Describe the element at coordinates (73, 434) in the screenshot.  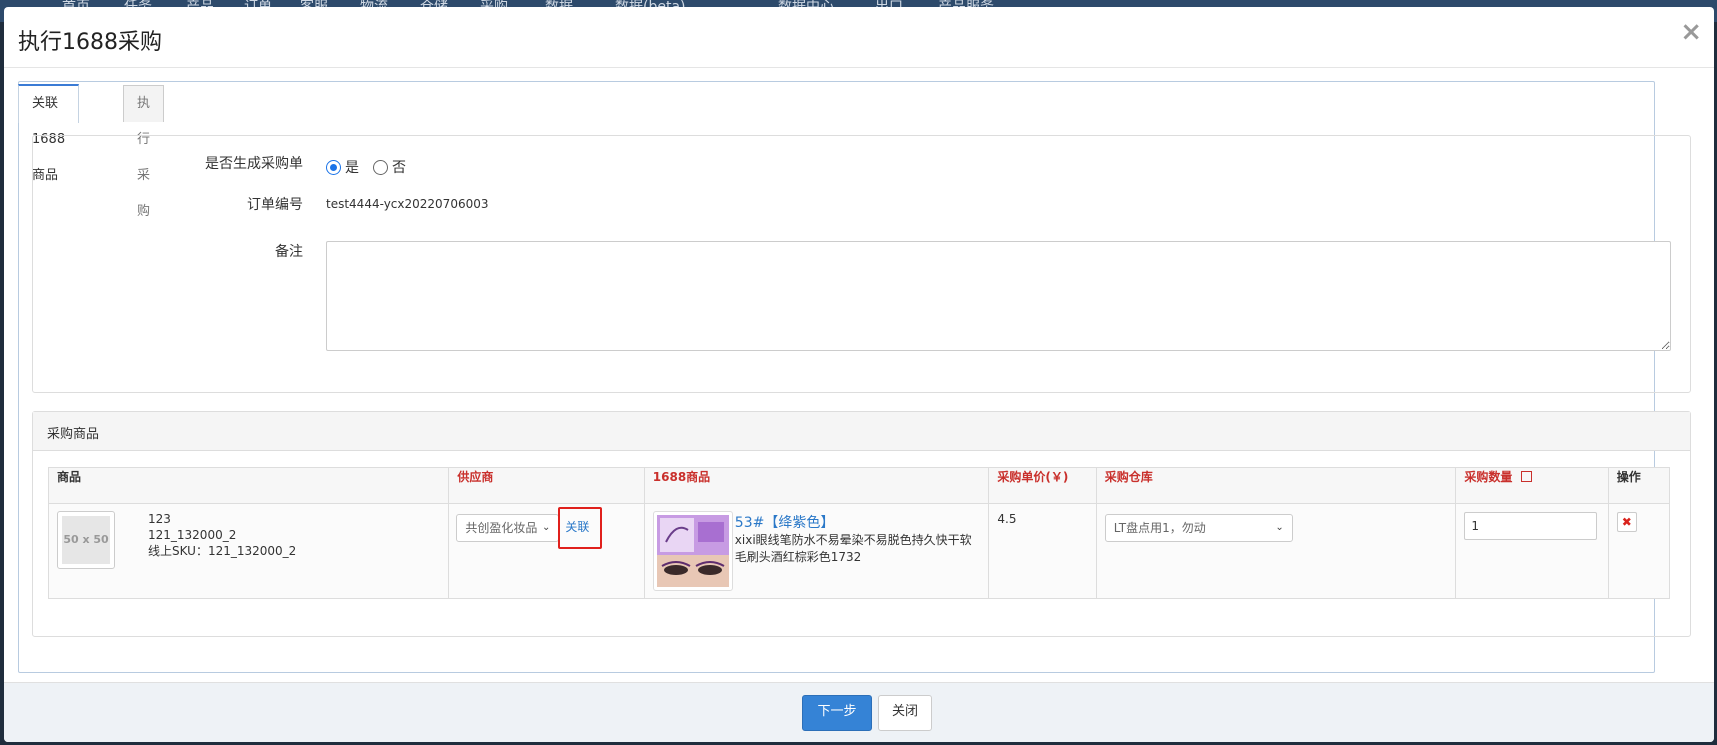
I see `goods-panel-title: 采购商品` at that location.